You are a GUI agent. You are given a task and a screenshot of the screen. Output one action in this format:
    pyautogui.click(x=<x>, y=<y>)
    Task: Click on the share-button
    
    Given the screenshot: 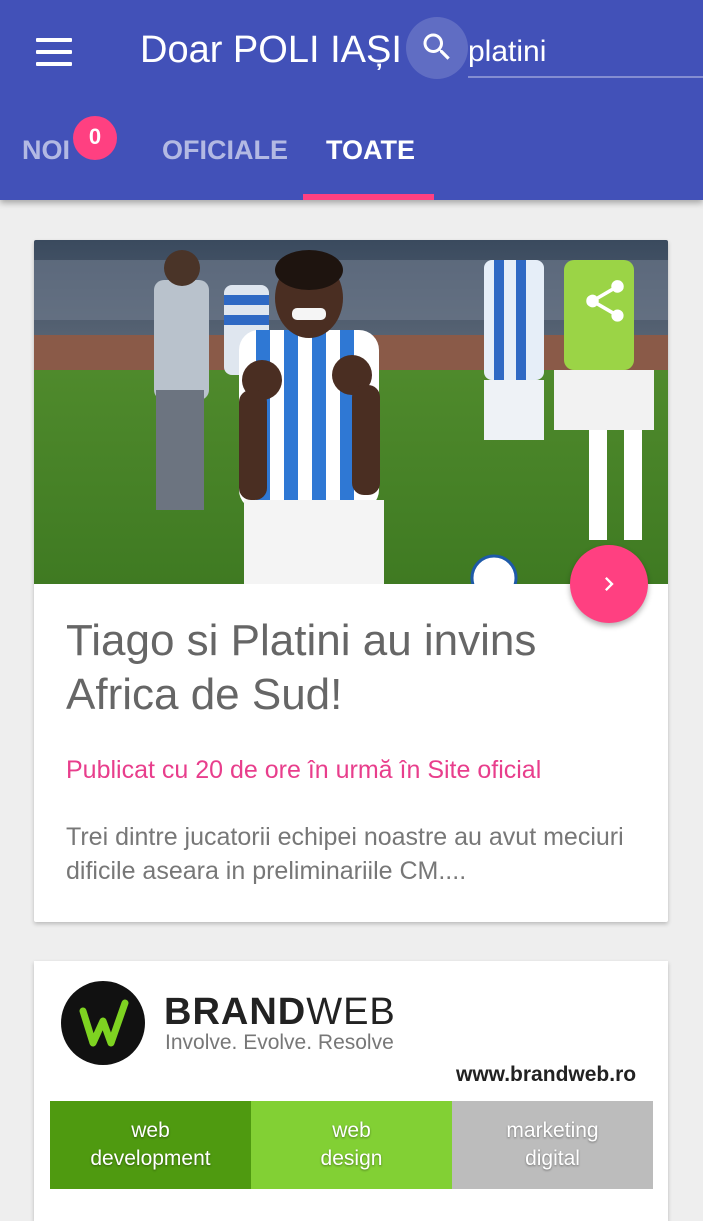 What is the action you would take?
    pyautogui.click(x=605, y=301)
    